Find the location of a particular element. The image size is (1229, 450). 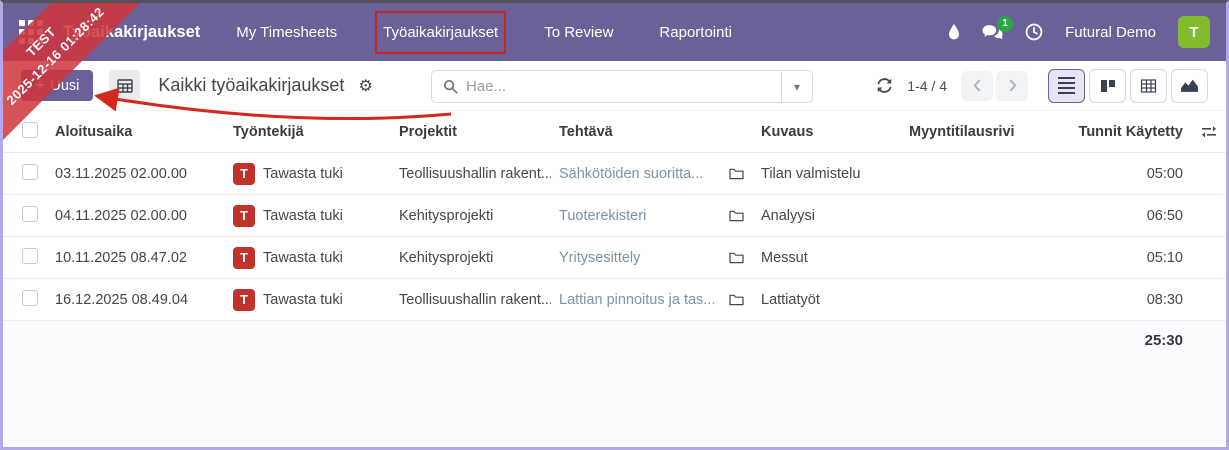

list-view-button is located at coordinates (1066, 85).